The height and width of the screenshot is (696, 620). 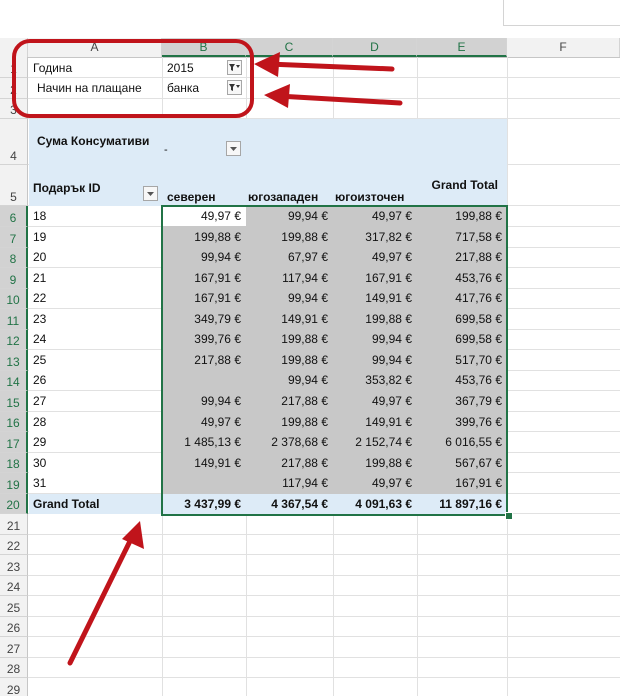 I want to click on row-header: 9, so click(x=14, y=278).